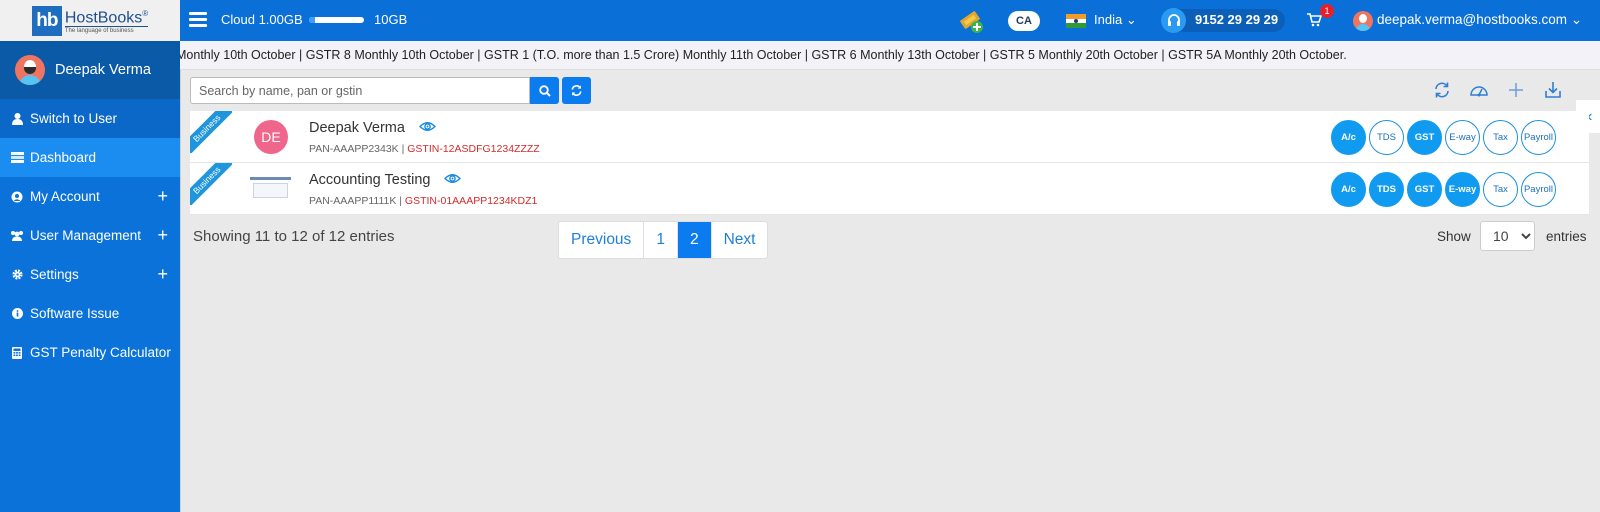 This screenshot has height=512, width=1600. What do you see at coordinates (694, 240) in the screenshot?
I see `page-2-button: 2` at bounding box center [694, 240].